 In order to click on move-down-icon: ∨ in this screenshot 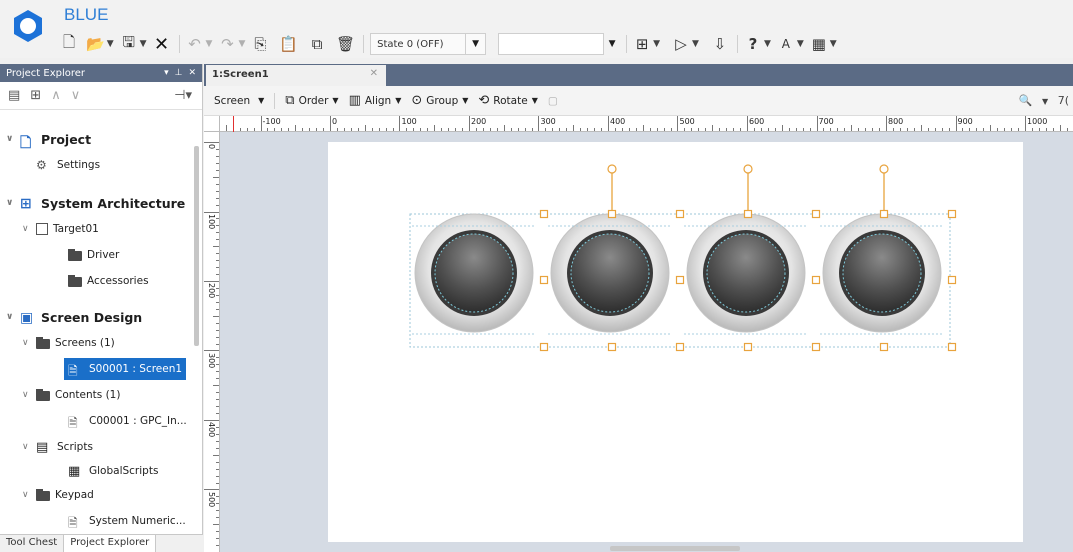, I will do `click(76, 95)`.